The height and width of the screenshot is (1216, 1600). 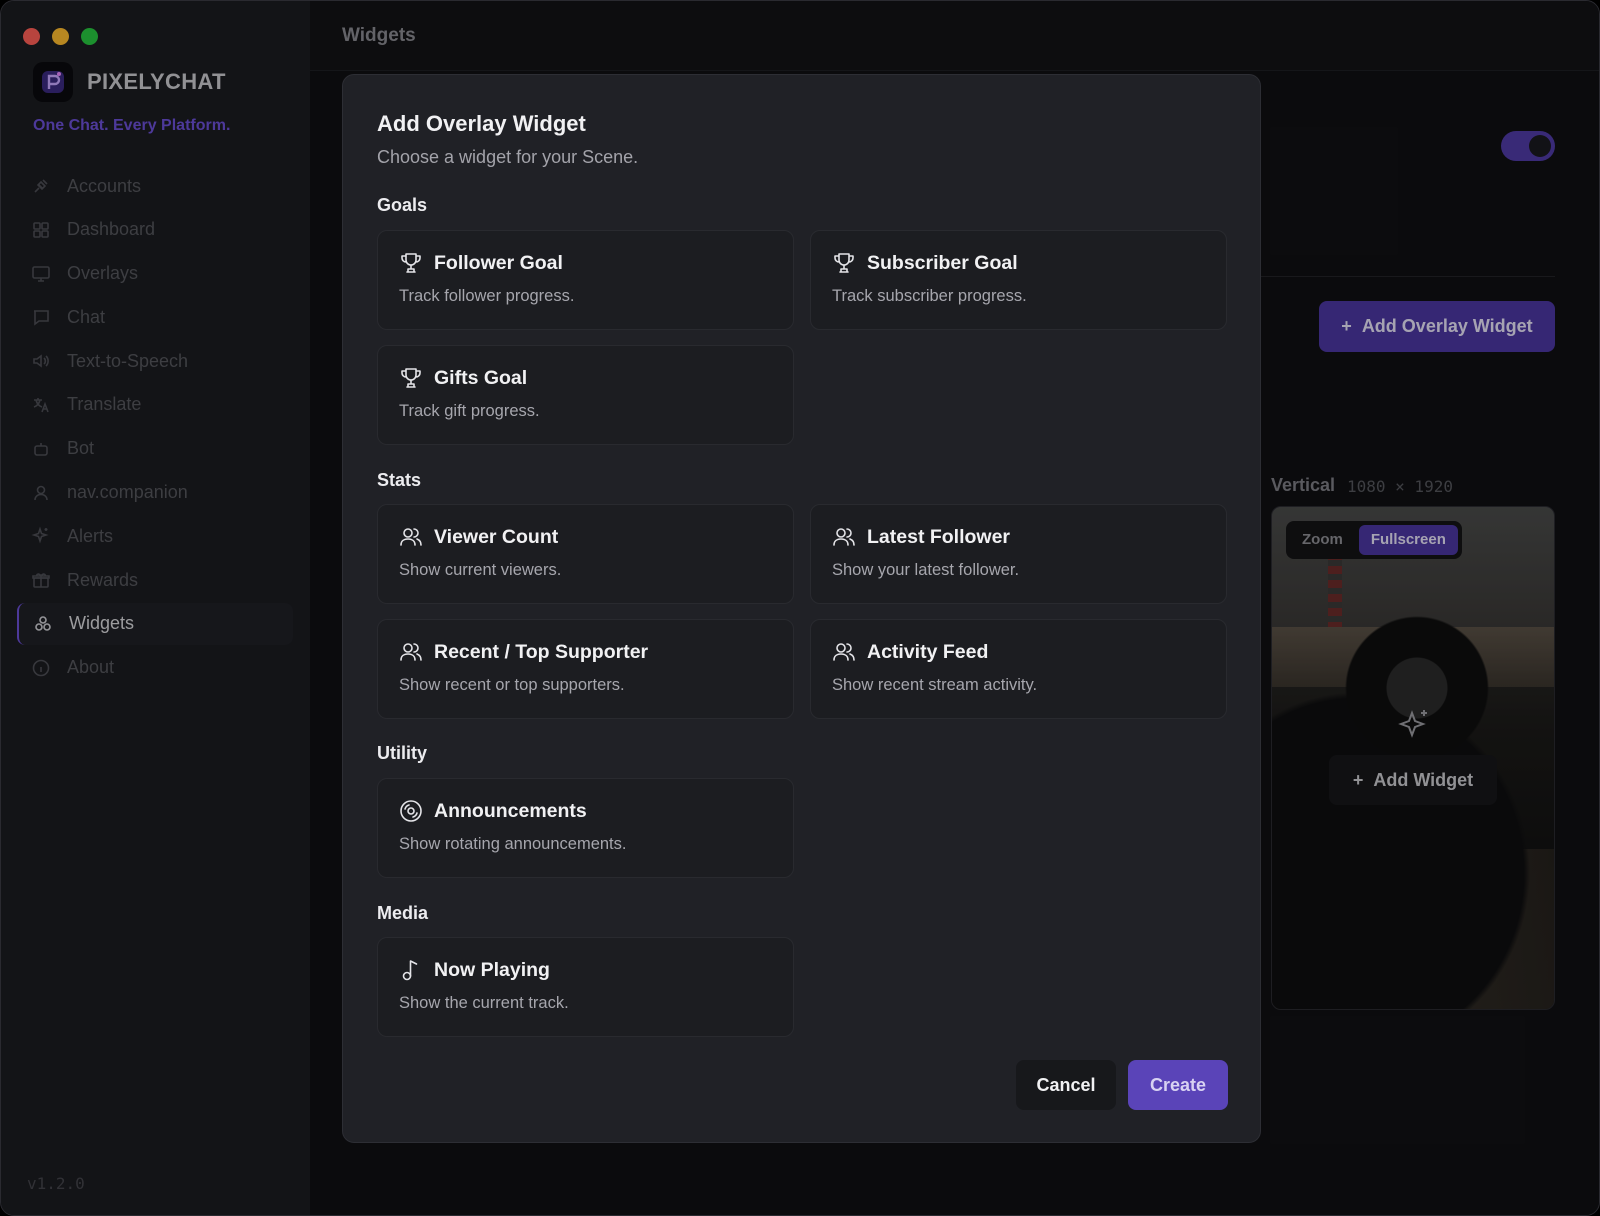 I want to click on widget-card-title: Subscriber Goal, so click(x=942, y=263).